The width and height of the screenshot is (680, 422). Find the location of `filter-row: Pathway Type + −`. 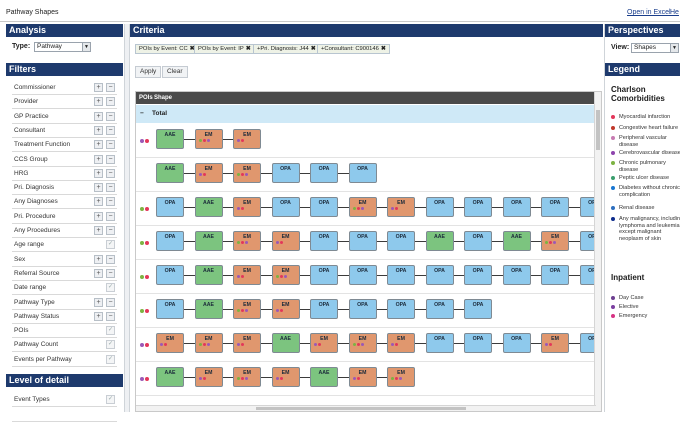

filter-row: Pathway Type + − is located at coordinates (64, 303).